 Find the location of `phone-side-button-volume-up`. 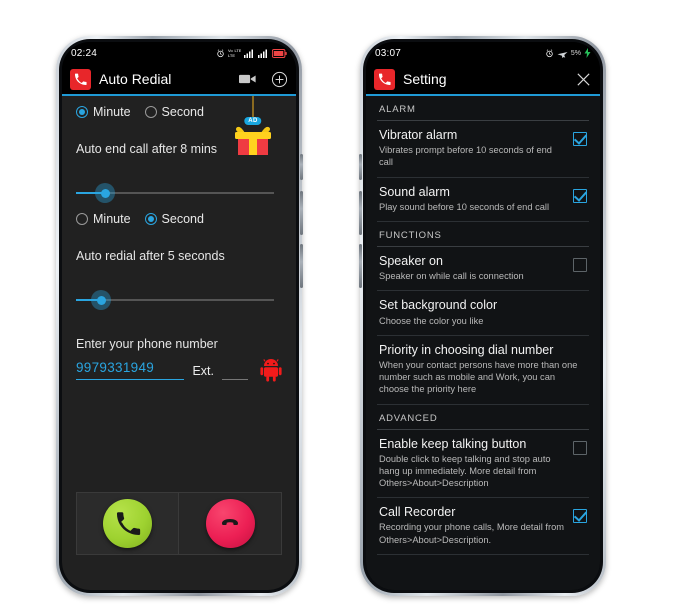

phone-side-button-volume-up is located at coordinates (301, 213).